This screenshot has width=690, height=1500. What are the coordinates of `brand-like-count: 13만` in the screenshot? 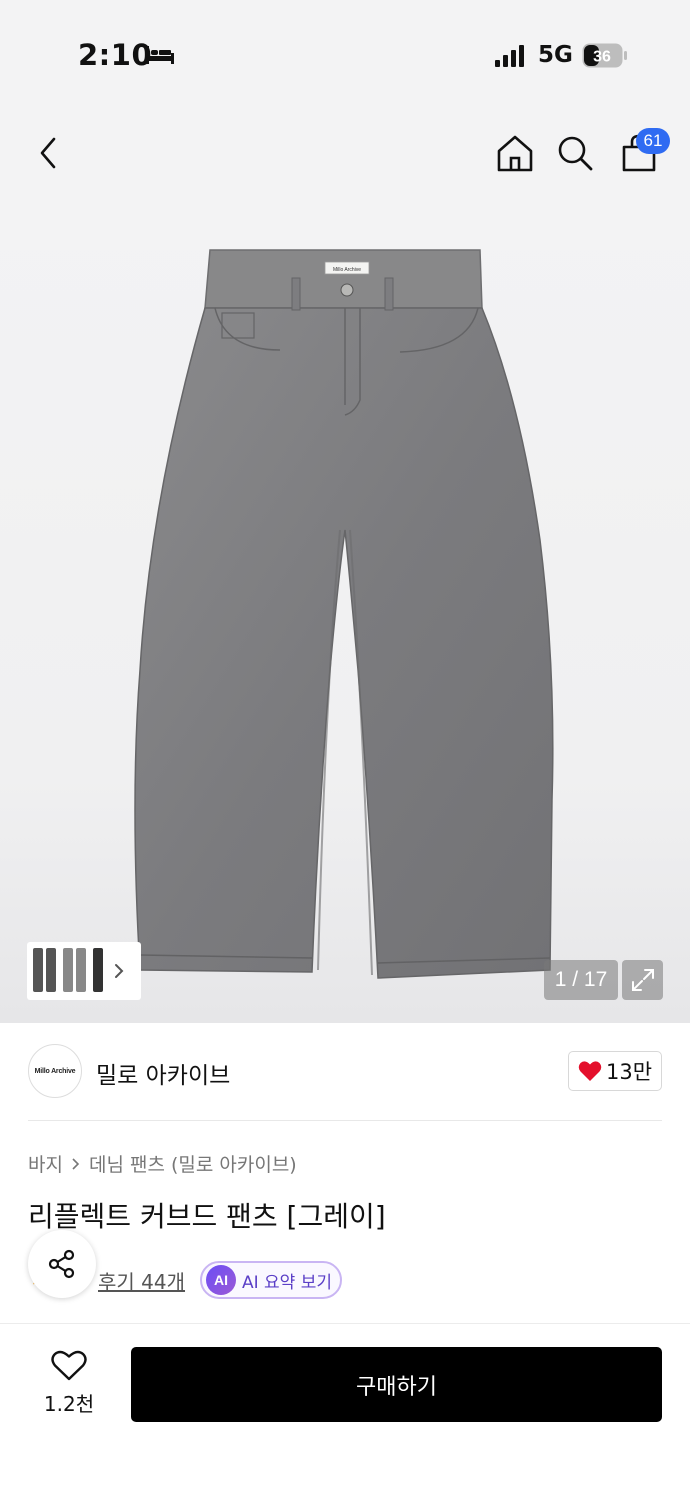 It's located at (629, 1072).